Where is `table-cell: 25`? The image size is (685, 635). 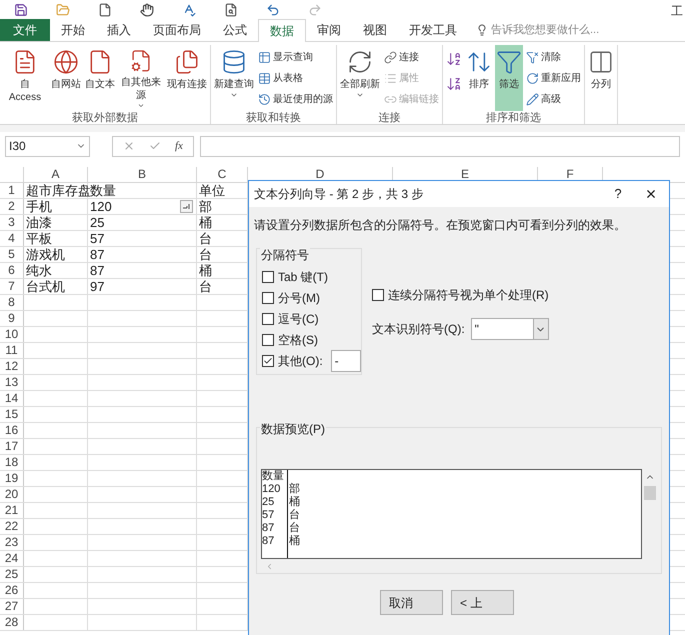 table-cell: 25 is located at coordinates (97, 222).